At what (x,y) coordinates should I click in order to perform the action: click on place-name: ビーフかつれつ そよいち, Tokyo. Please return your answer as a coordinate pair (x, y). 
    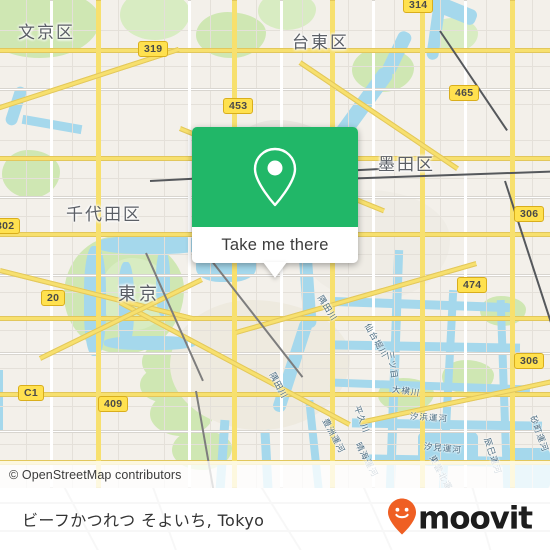
    Looking at the image, I should click on (143, 520).